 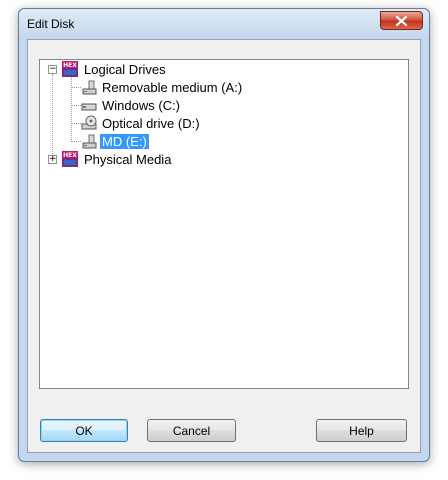 I want to click on tree-node-physical-media: HEX Physical Media, so click(x=117, y=159).